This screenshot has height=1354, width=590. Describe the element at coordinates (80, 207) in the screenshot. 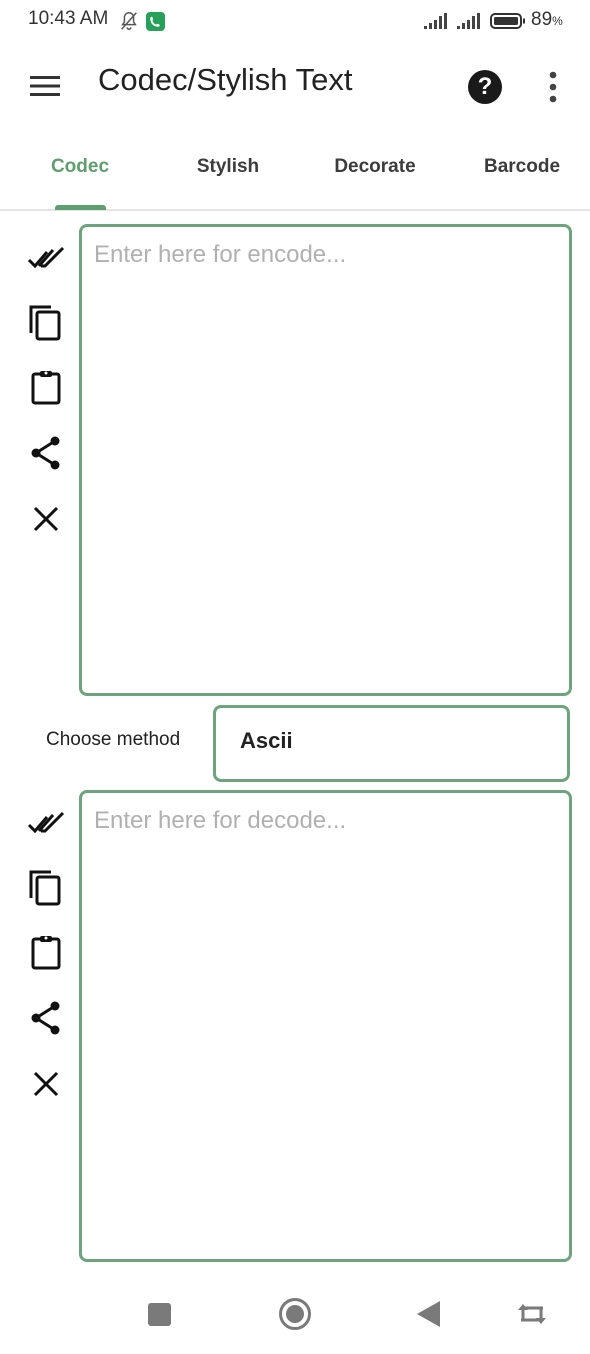

I see `tab-indicator` at that location.